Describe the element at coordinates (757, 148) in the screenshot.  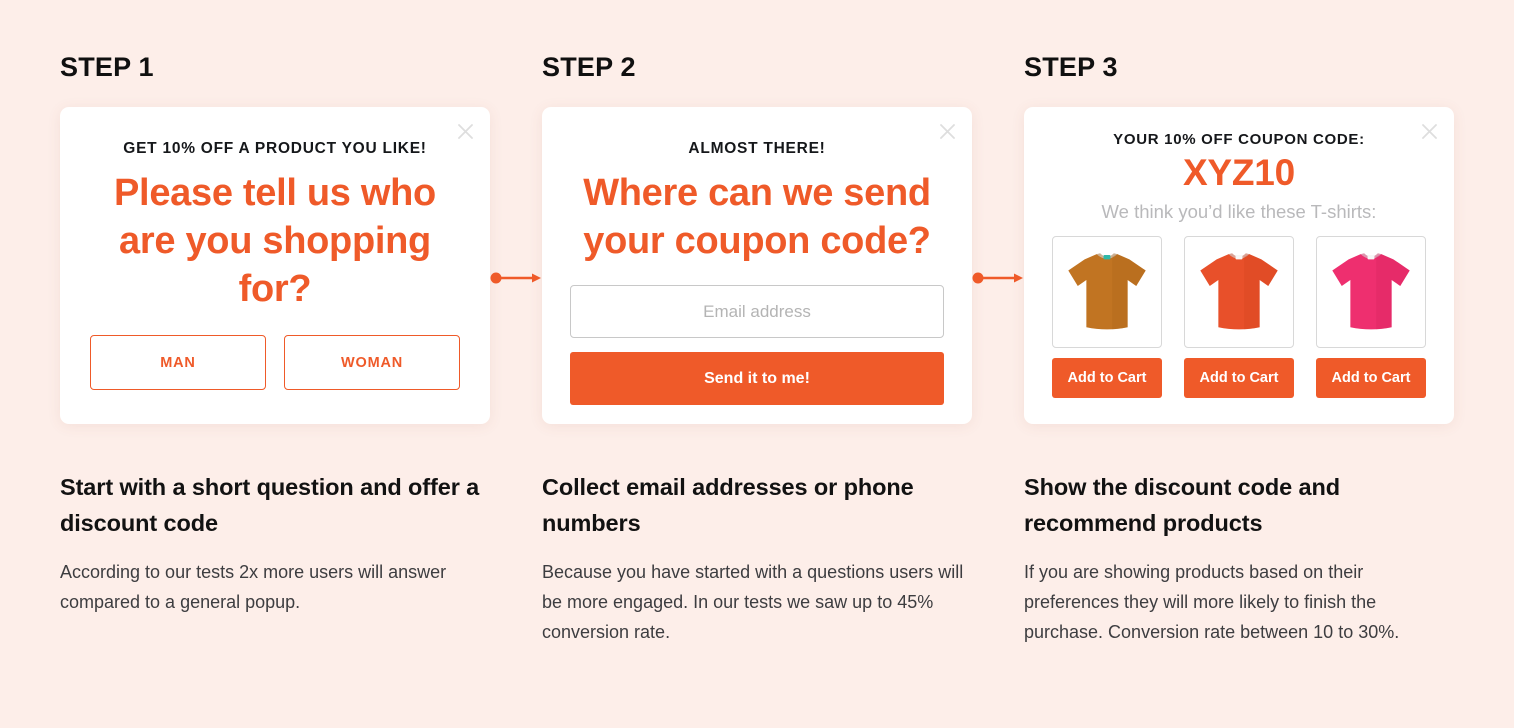
I see `popup-eyebrow-2: ALMOST THERE!` at that location.